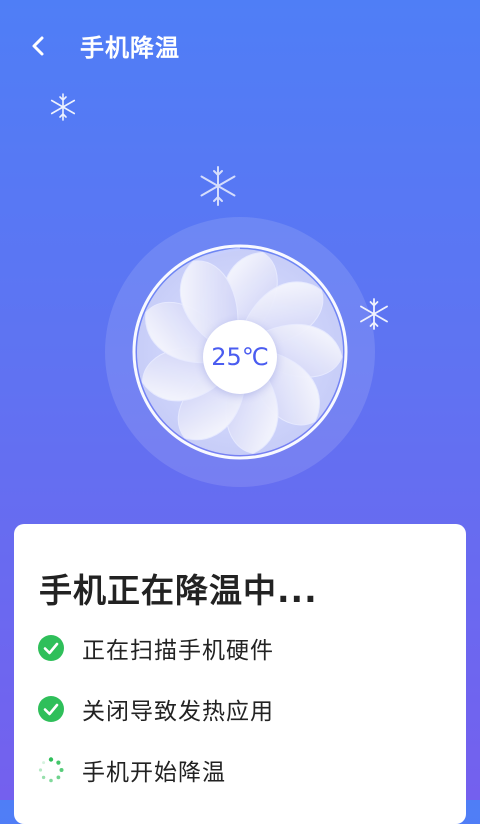  What do you see at coordinates (154, 773) in the screenshot?
I see `step-label: 手机开始降温` at bounding box center [154, 773].